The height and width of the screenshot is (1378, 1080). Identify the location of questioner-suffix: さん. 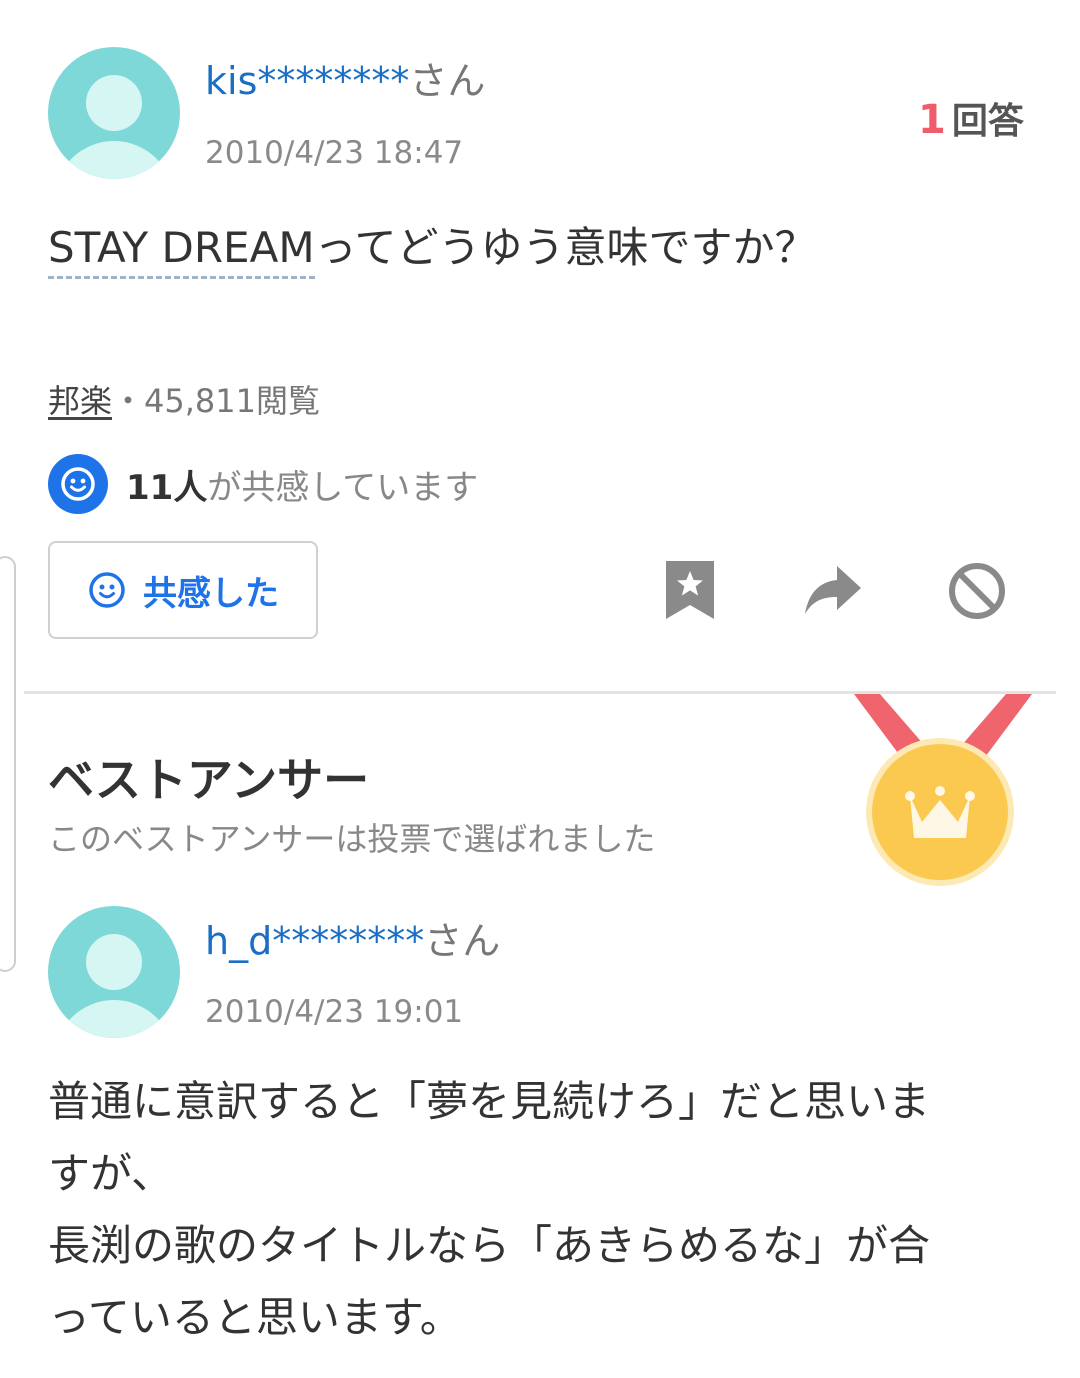
(447, 81).